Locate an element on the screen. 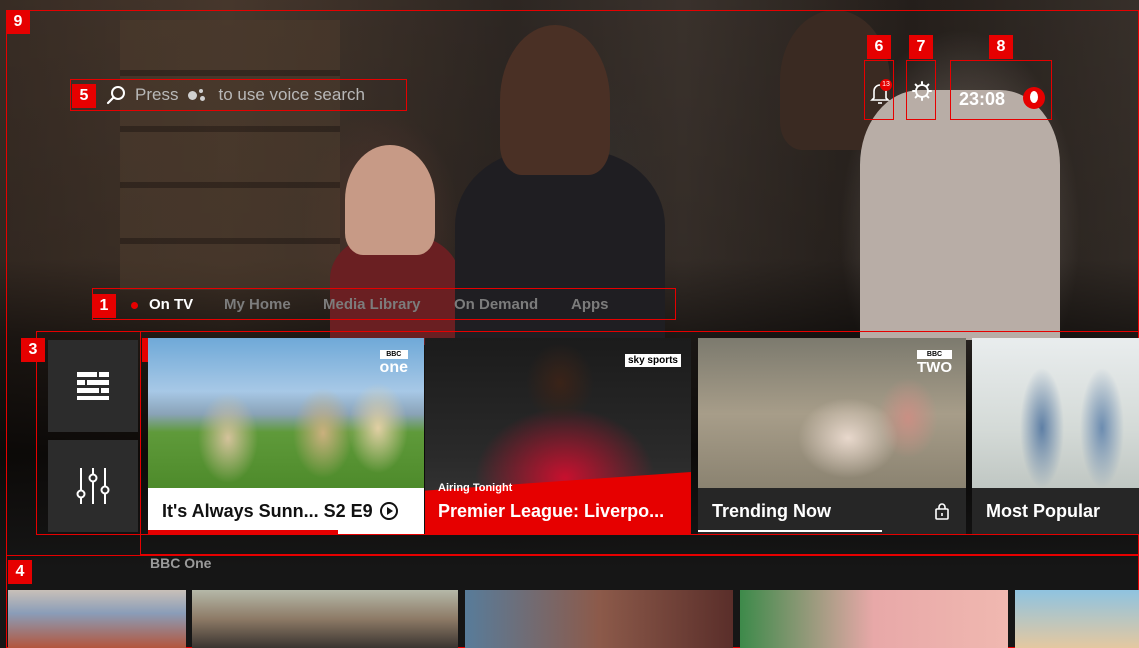 The width and height of the screenshot is (1139, 648). annotation-label-8: 8 is located at coordinates (1001, 47).